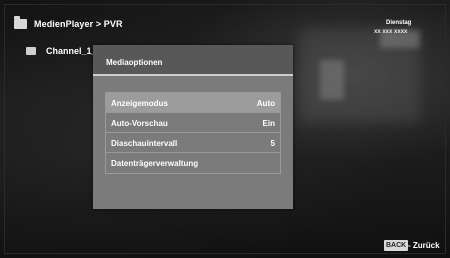  Describe the element at coordinates (265, 103) in the screenshot. I see `menu-item-value: Auto` at that location.